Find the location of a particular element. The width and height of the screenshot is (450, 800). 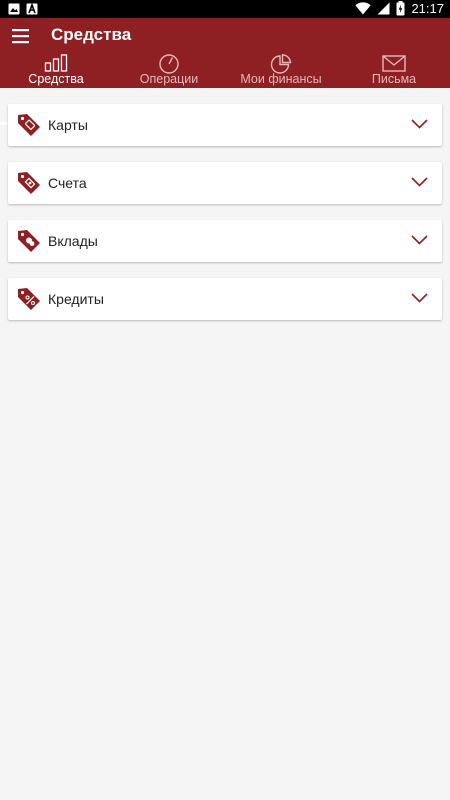

tab-label: Письма is located at coordinates (394, 79).